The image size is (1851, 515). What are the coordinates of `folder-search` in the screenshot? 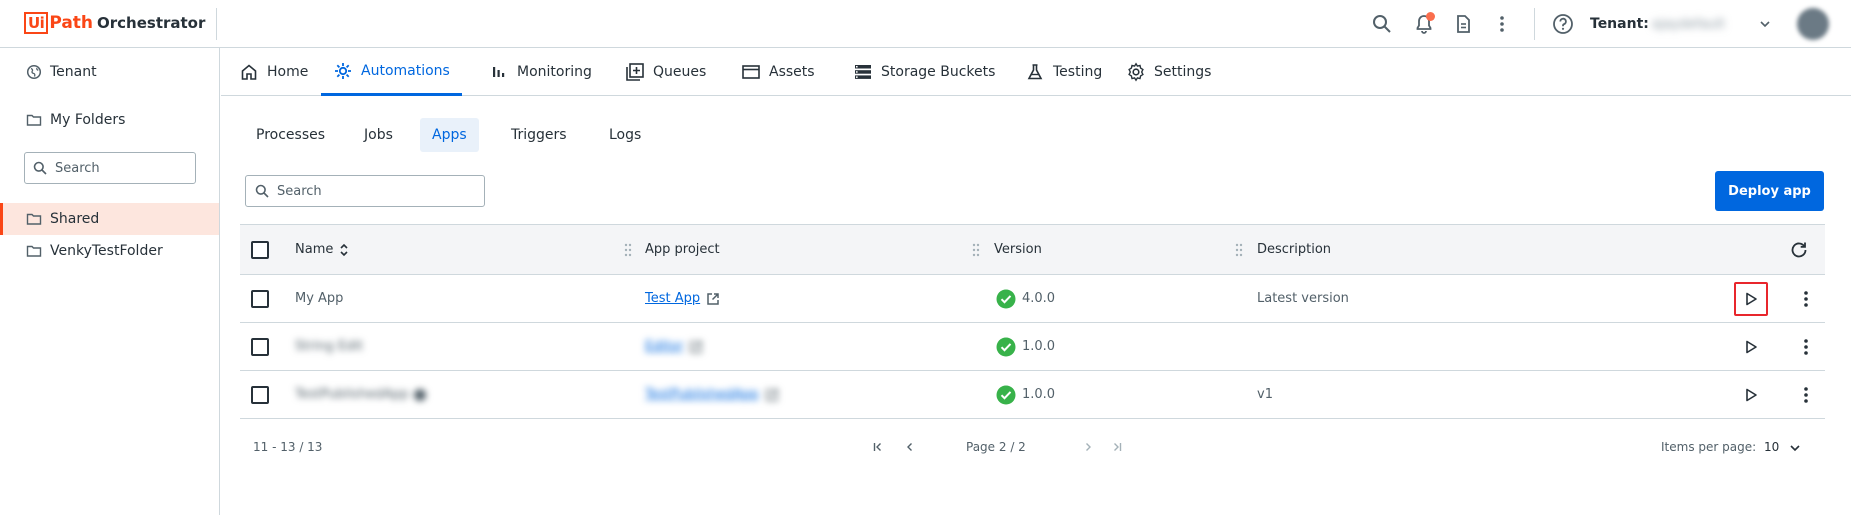 It's located at (110, 168).